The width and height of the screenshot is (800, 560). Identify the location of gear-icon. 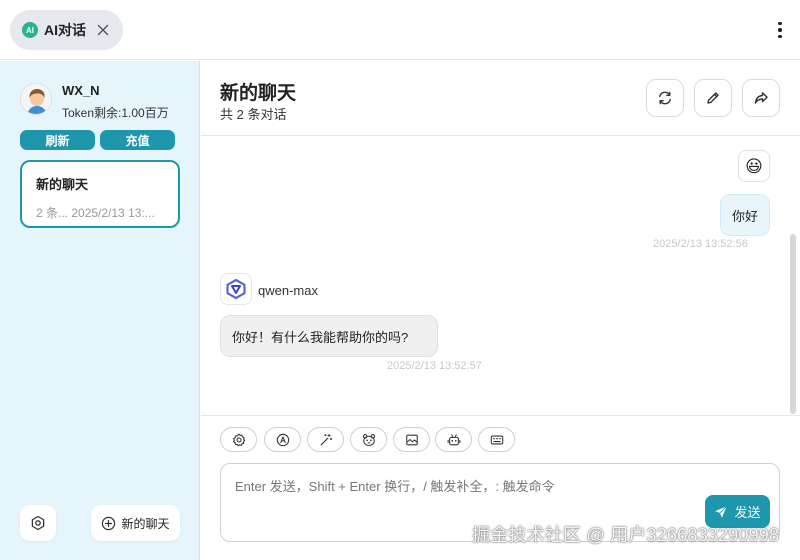
(238, 439).